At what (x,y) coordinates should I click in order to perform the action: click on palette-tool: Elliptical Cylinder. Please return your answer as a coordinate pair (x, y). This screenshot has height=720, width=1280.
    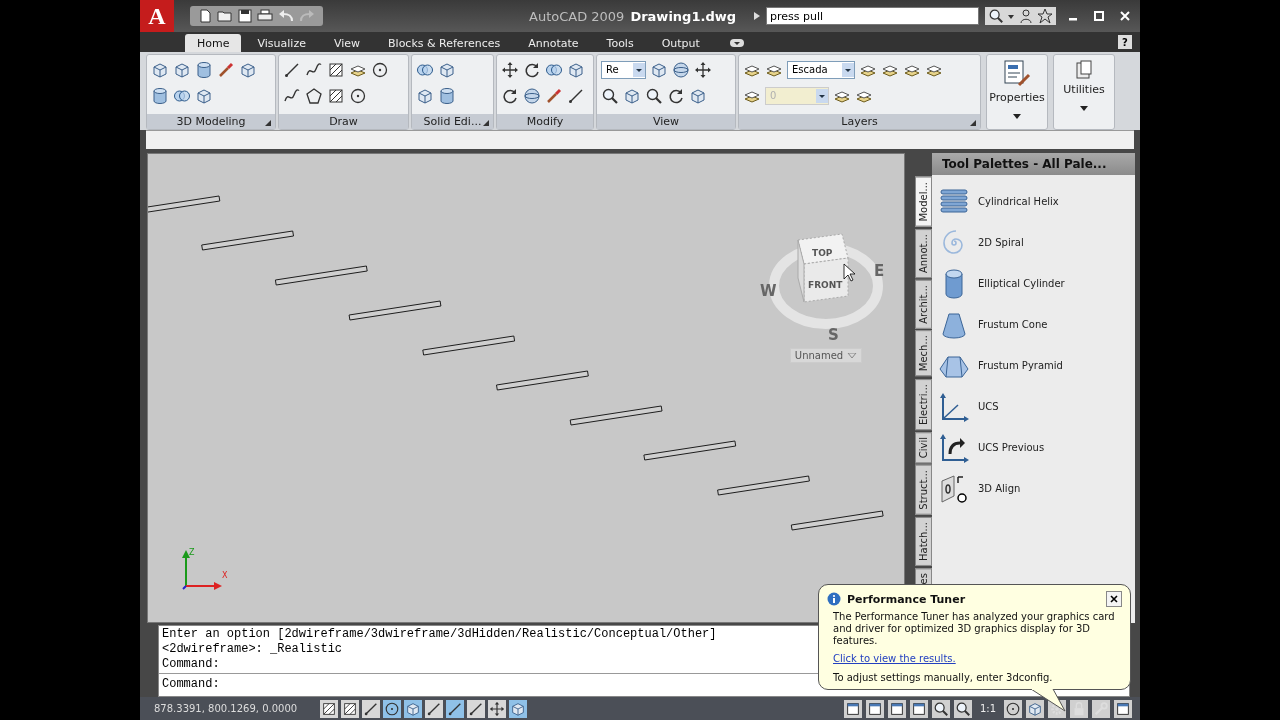
    Looking at the image, I should click on (1021, 283).